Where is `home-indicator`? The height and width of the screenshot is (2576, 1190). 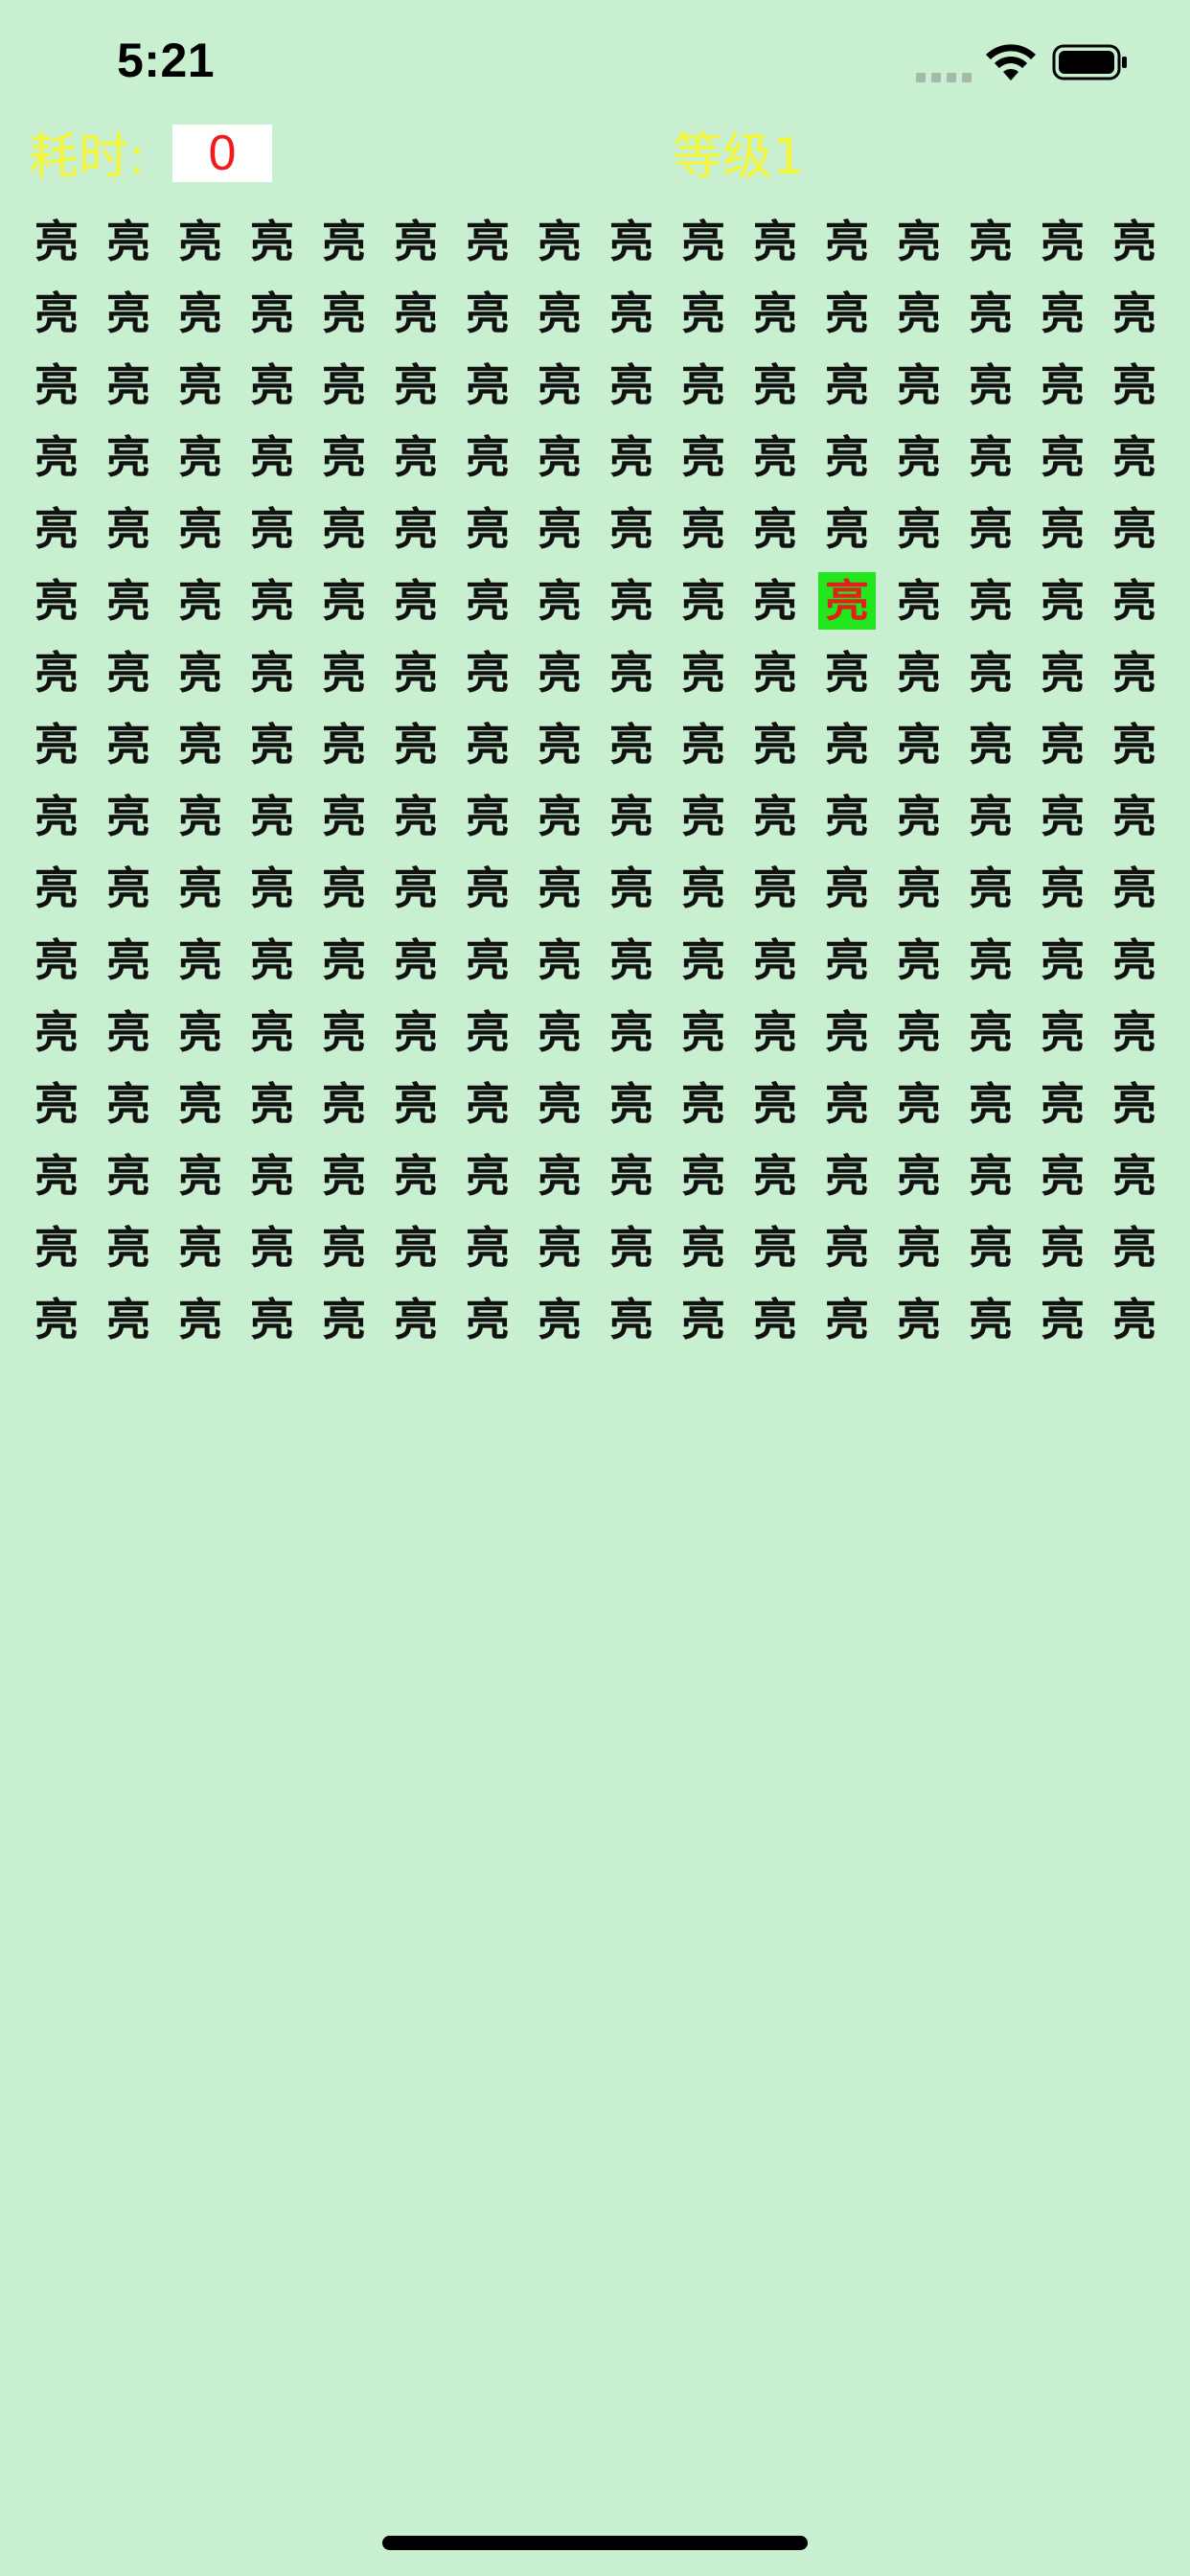
home-indicator is located at coordinates (595, 2543).